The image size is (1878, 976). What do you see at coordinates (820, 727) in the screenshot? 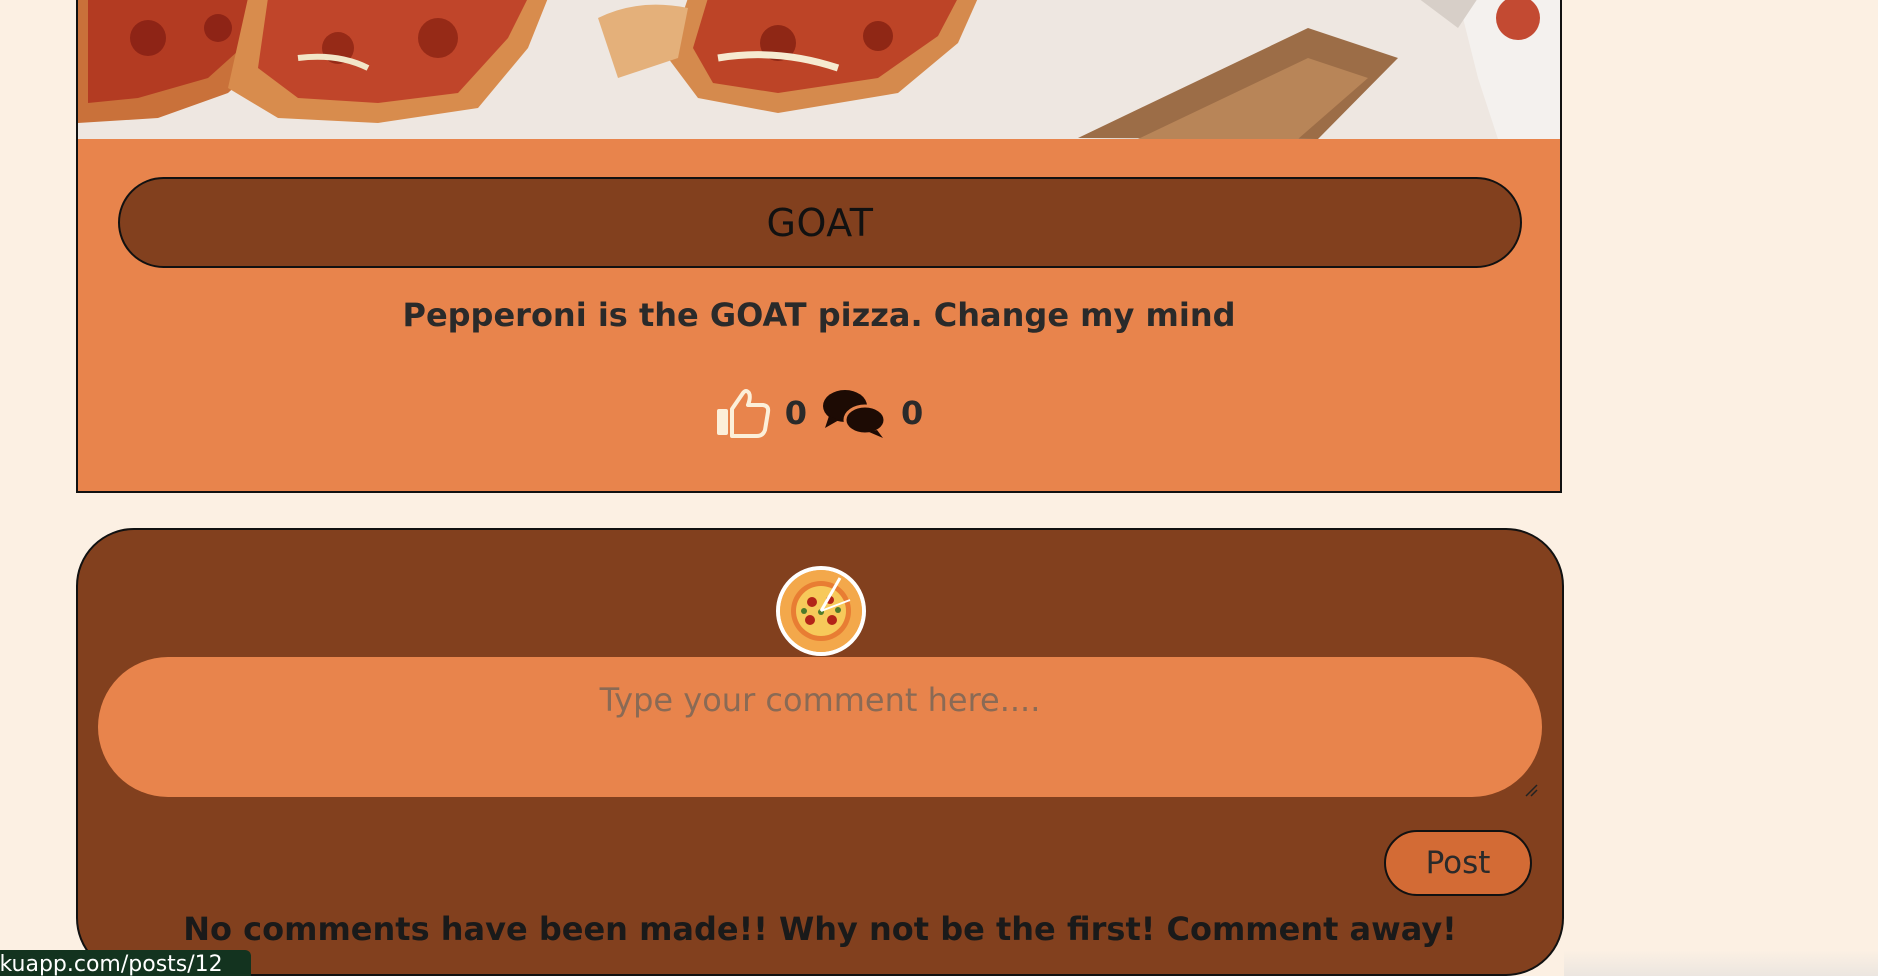
I see `comment-input` at bounding box center [820, 727].